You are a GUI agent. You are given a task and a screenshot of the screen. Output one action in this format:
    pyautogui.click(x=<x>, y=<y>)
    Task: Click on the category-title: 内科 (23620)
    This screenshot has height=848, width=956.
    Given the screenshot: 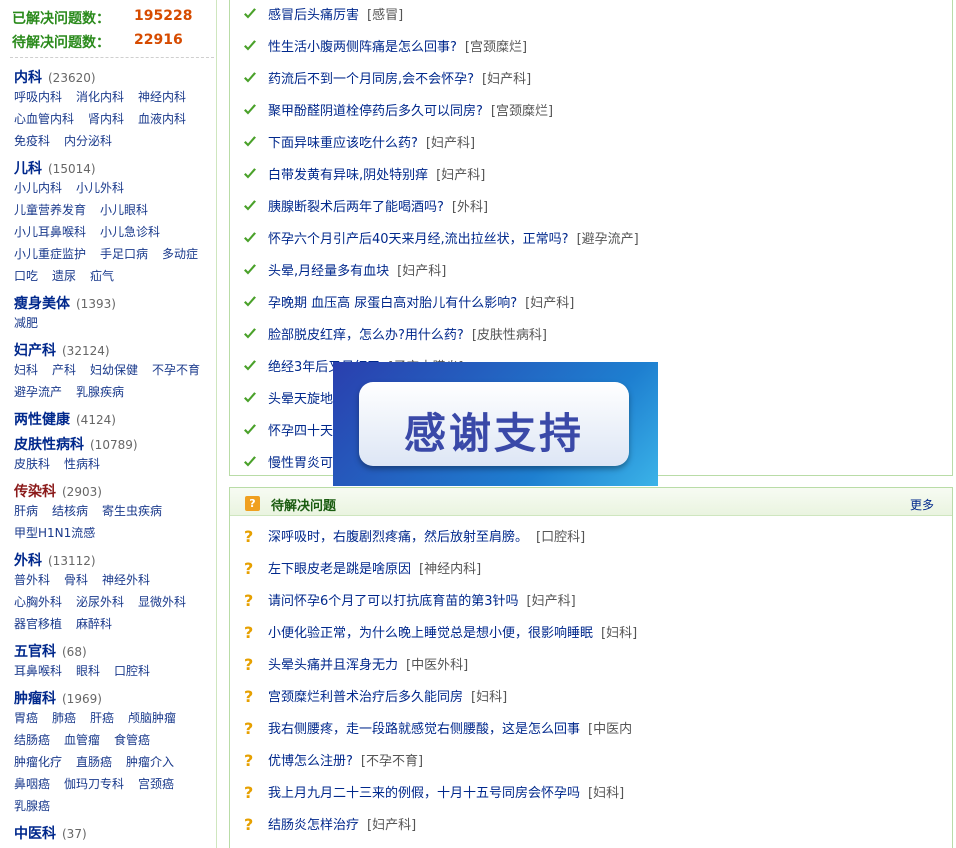 What is the action you would take?
    pyautogui.click(x=55, y=77)
    